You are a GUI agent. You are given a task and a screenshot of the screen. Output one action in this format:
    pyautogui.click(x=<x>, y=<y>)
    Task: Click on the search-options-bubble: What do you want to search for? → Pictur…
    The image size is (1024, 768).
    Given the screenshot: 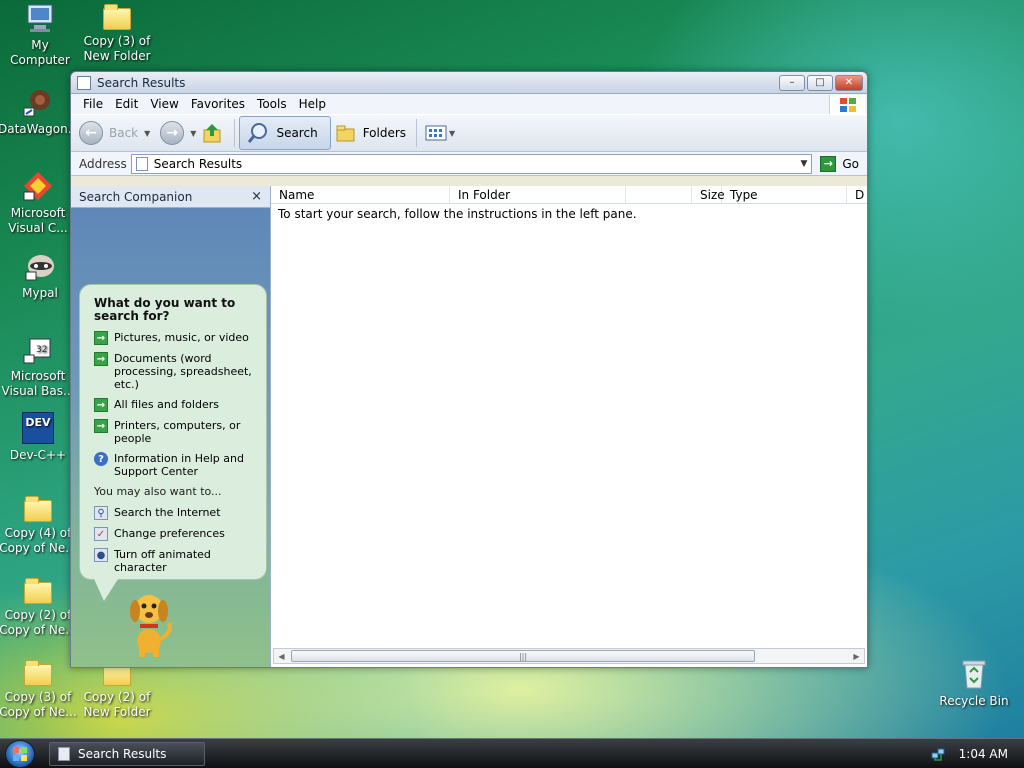 What is the action you would take?
    pyautogui.click(x=173, y=442)
    